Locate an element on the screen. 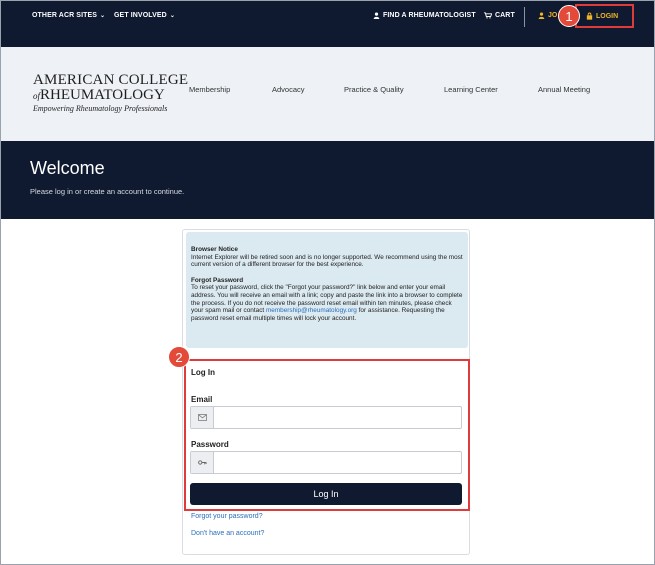  logo-line-2: ofRHEUMATOLOGY is located at coordinates (110, 96).